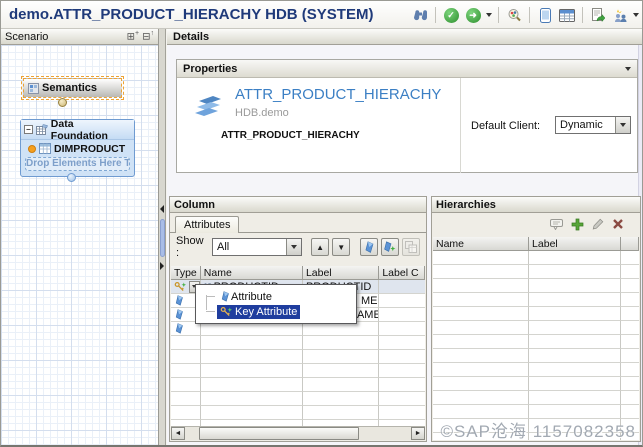 The width and height of the screenshot is (643, 447). What do you see at coordinates (257, 247) in the screenshot?
I see `show-filter-select: All` at bounding box center [257, 247].